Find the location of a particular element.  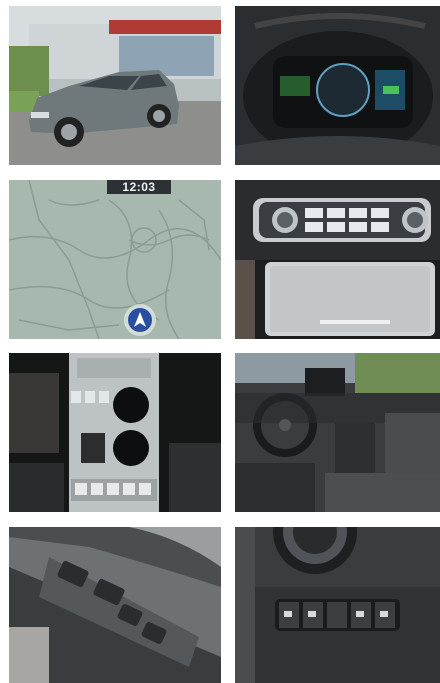

dashboard-switches-photo is located at coordinates (337, 605).